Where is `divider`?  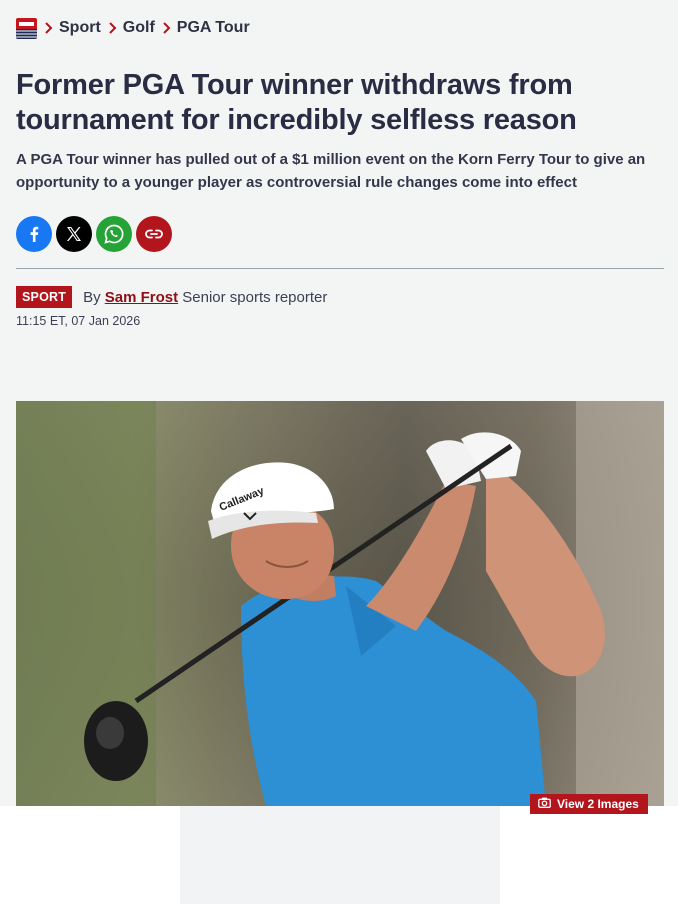 divider is located at coordinates (340, 268).